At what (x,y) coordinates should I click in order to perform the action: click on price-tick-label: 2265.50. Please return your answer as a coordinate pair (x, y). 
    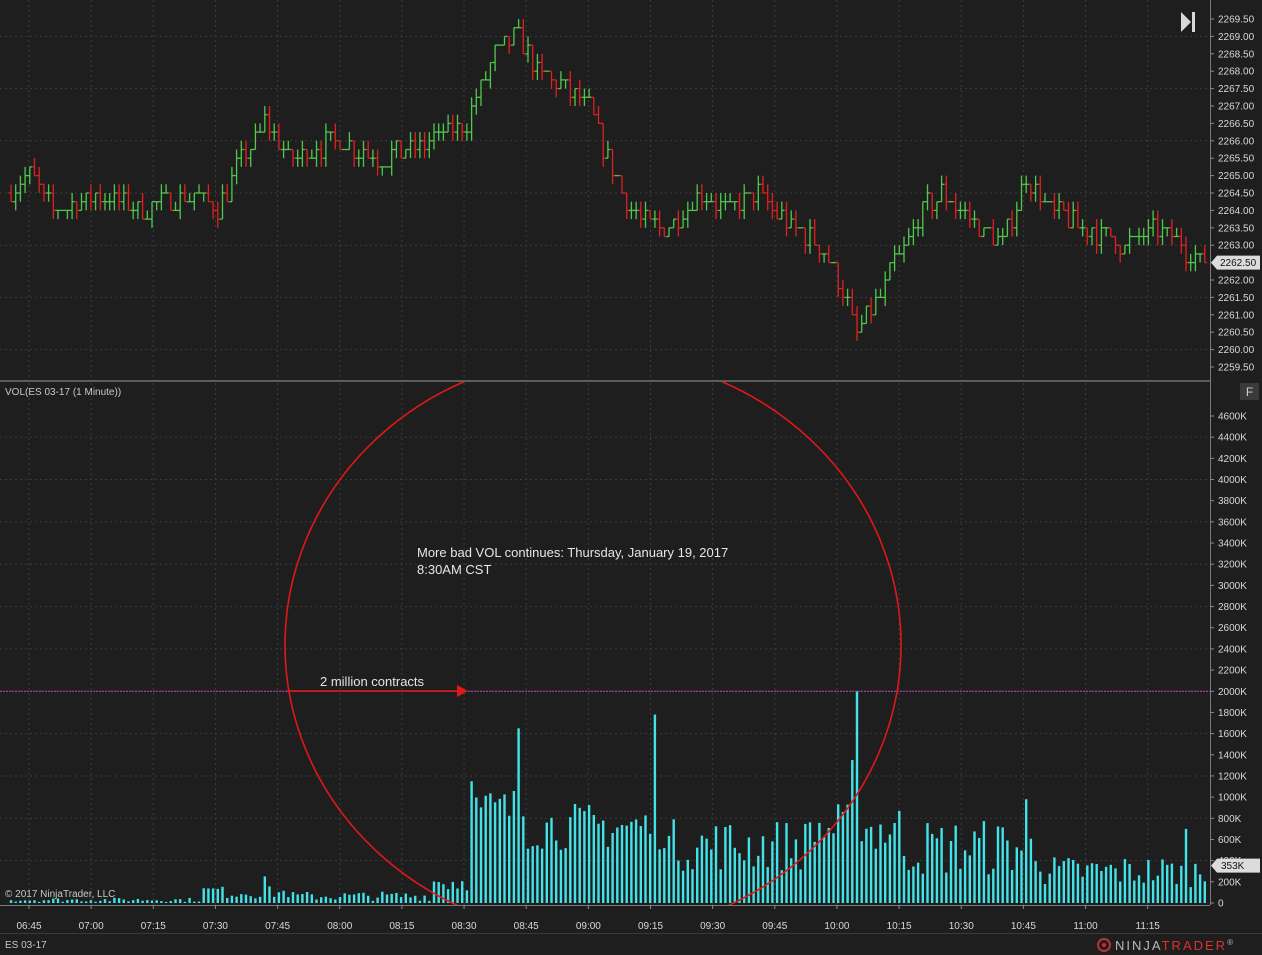
    Looking at the image, I should click on (1236, 159).